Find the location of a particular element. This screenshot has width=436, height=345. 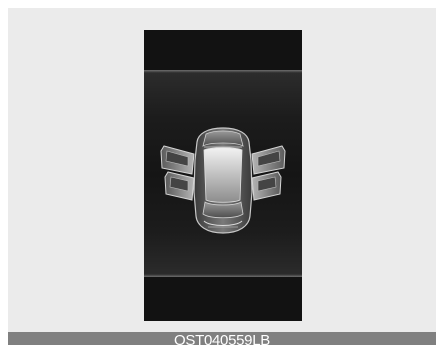

rear-right-door-open-icon is located at coordinates (266, 186).